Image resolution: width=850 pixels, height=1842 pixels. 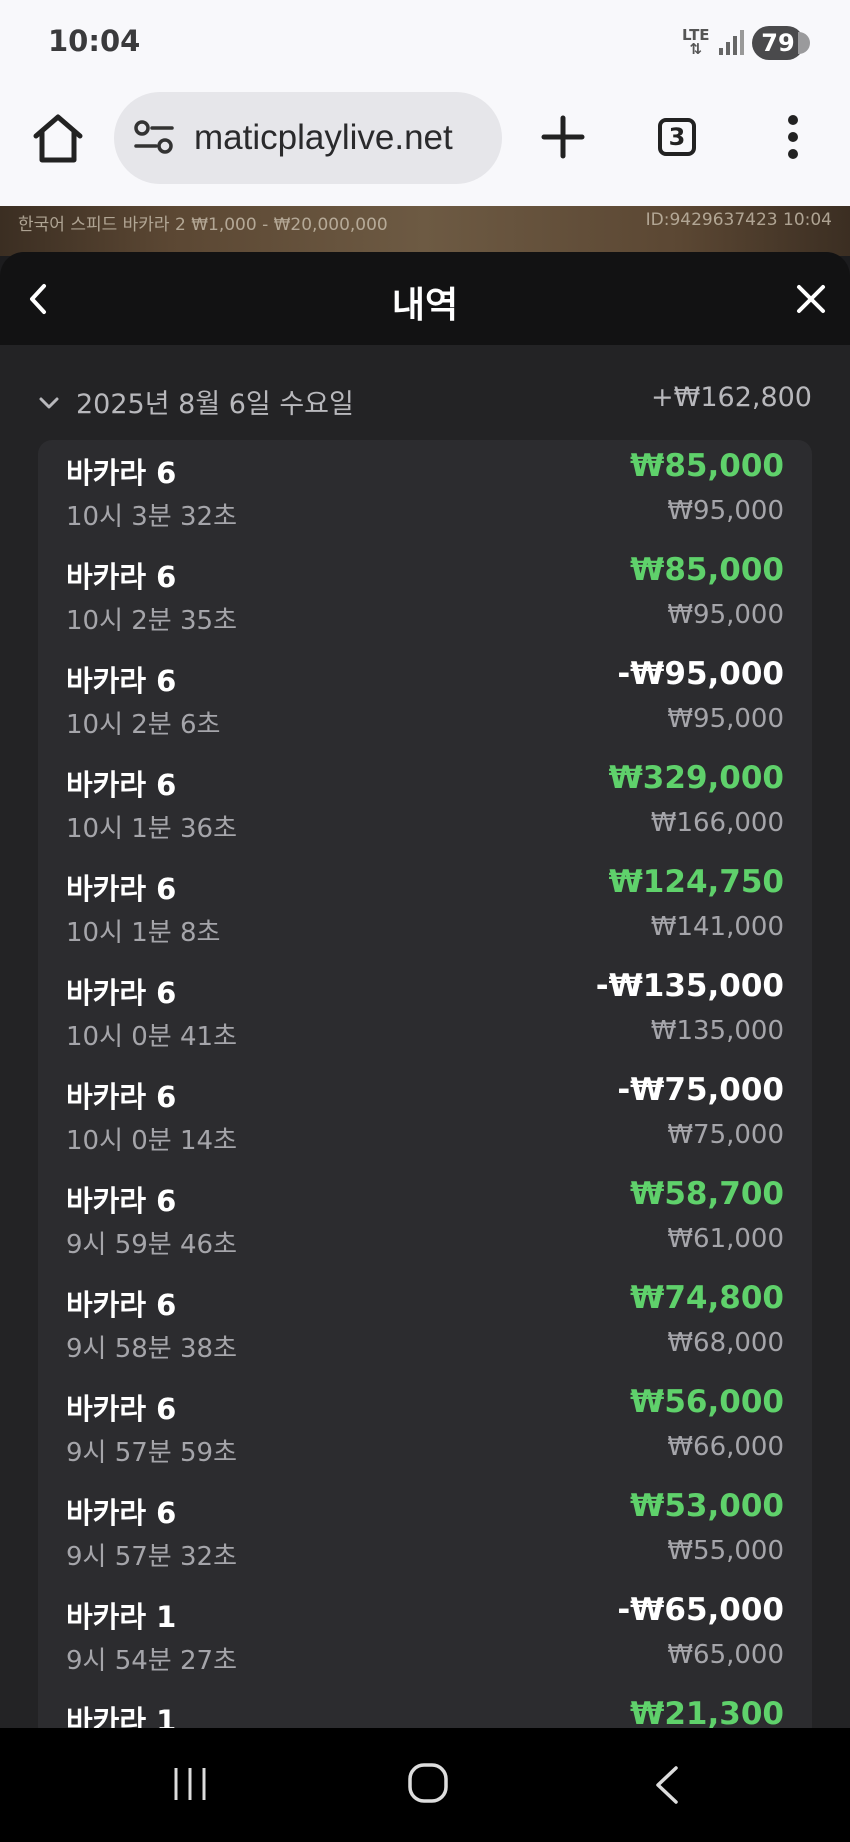 I want to click on panel-title: 내역, so click(x=425, y=305).